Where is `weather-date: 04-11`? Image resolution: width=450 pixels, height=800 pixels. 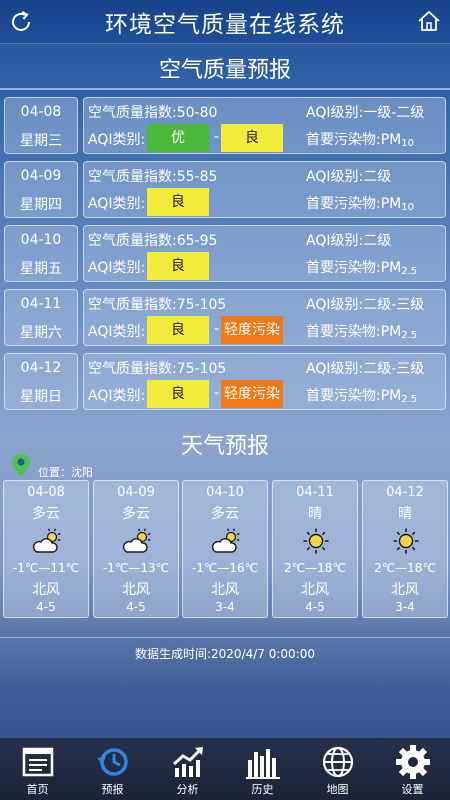 weather-date: 04-11 is located at coordinates (315, 492).